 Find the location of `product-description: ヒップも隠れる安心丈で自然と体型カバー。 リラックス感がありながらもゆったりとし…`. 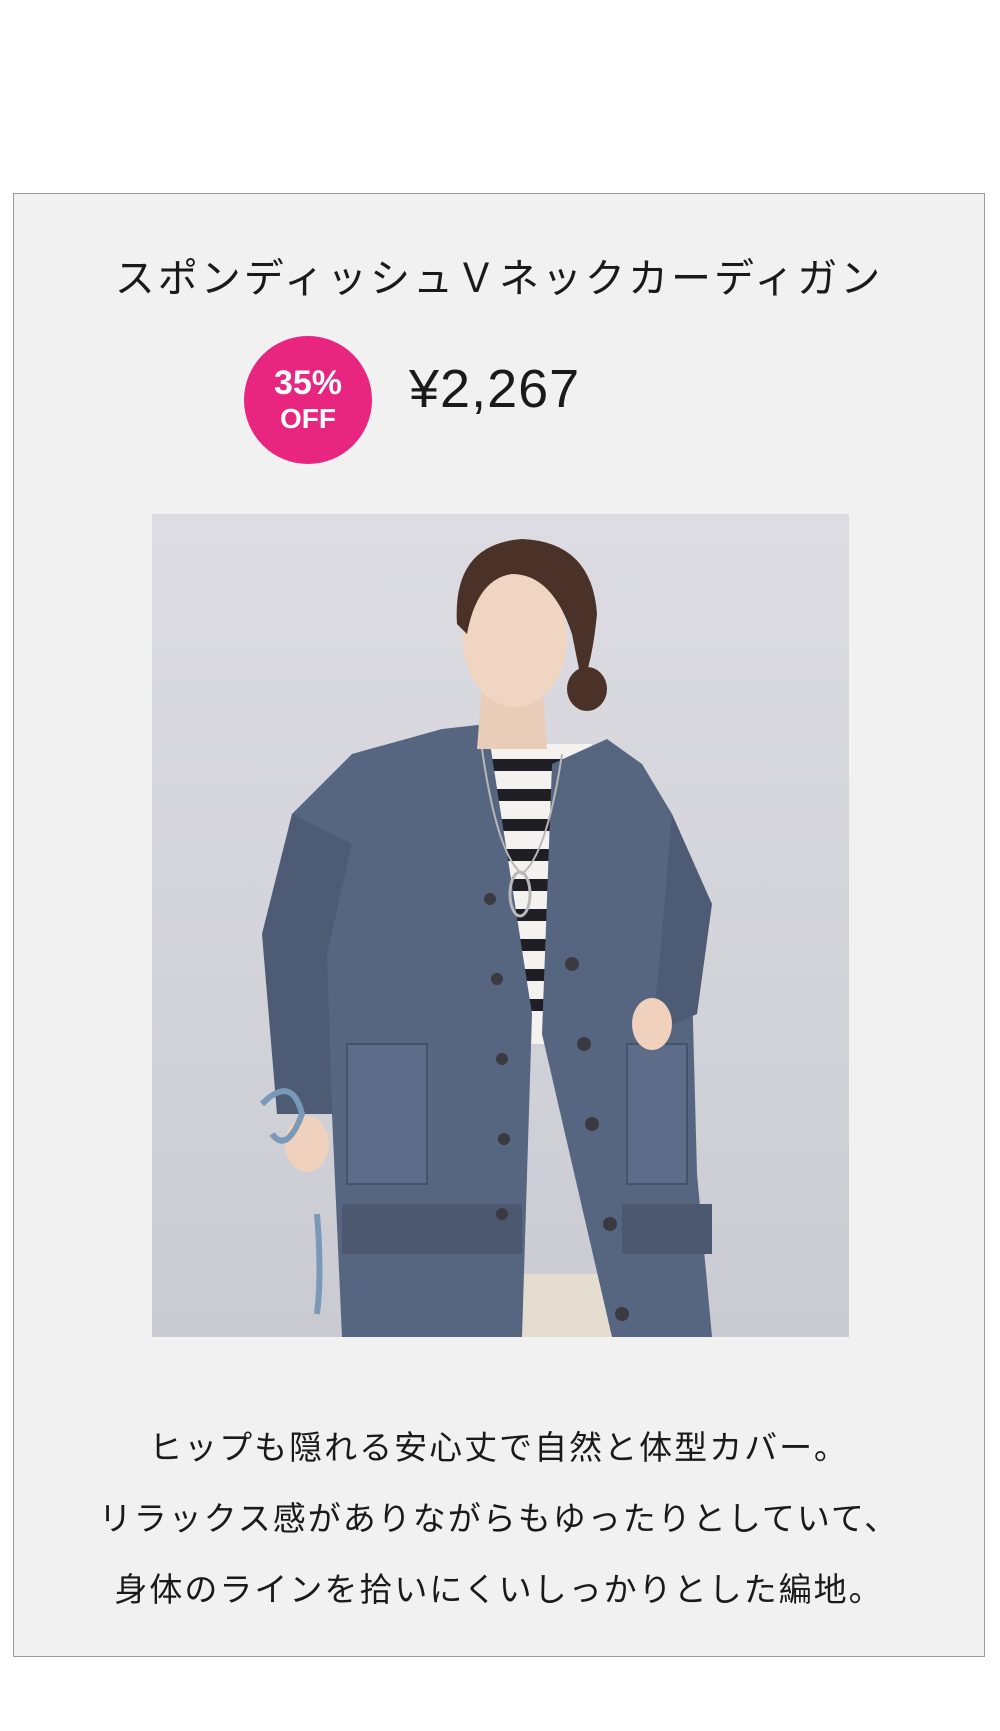

product-description: ヒップも隠れる安心丈で自然と体型カバー。 リラックス感がありながらもゆったりとし… is located at coordinates (499, 1518).